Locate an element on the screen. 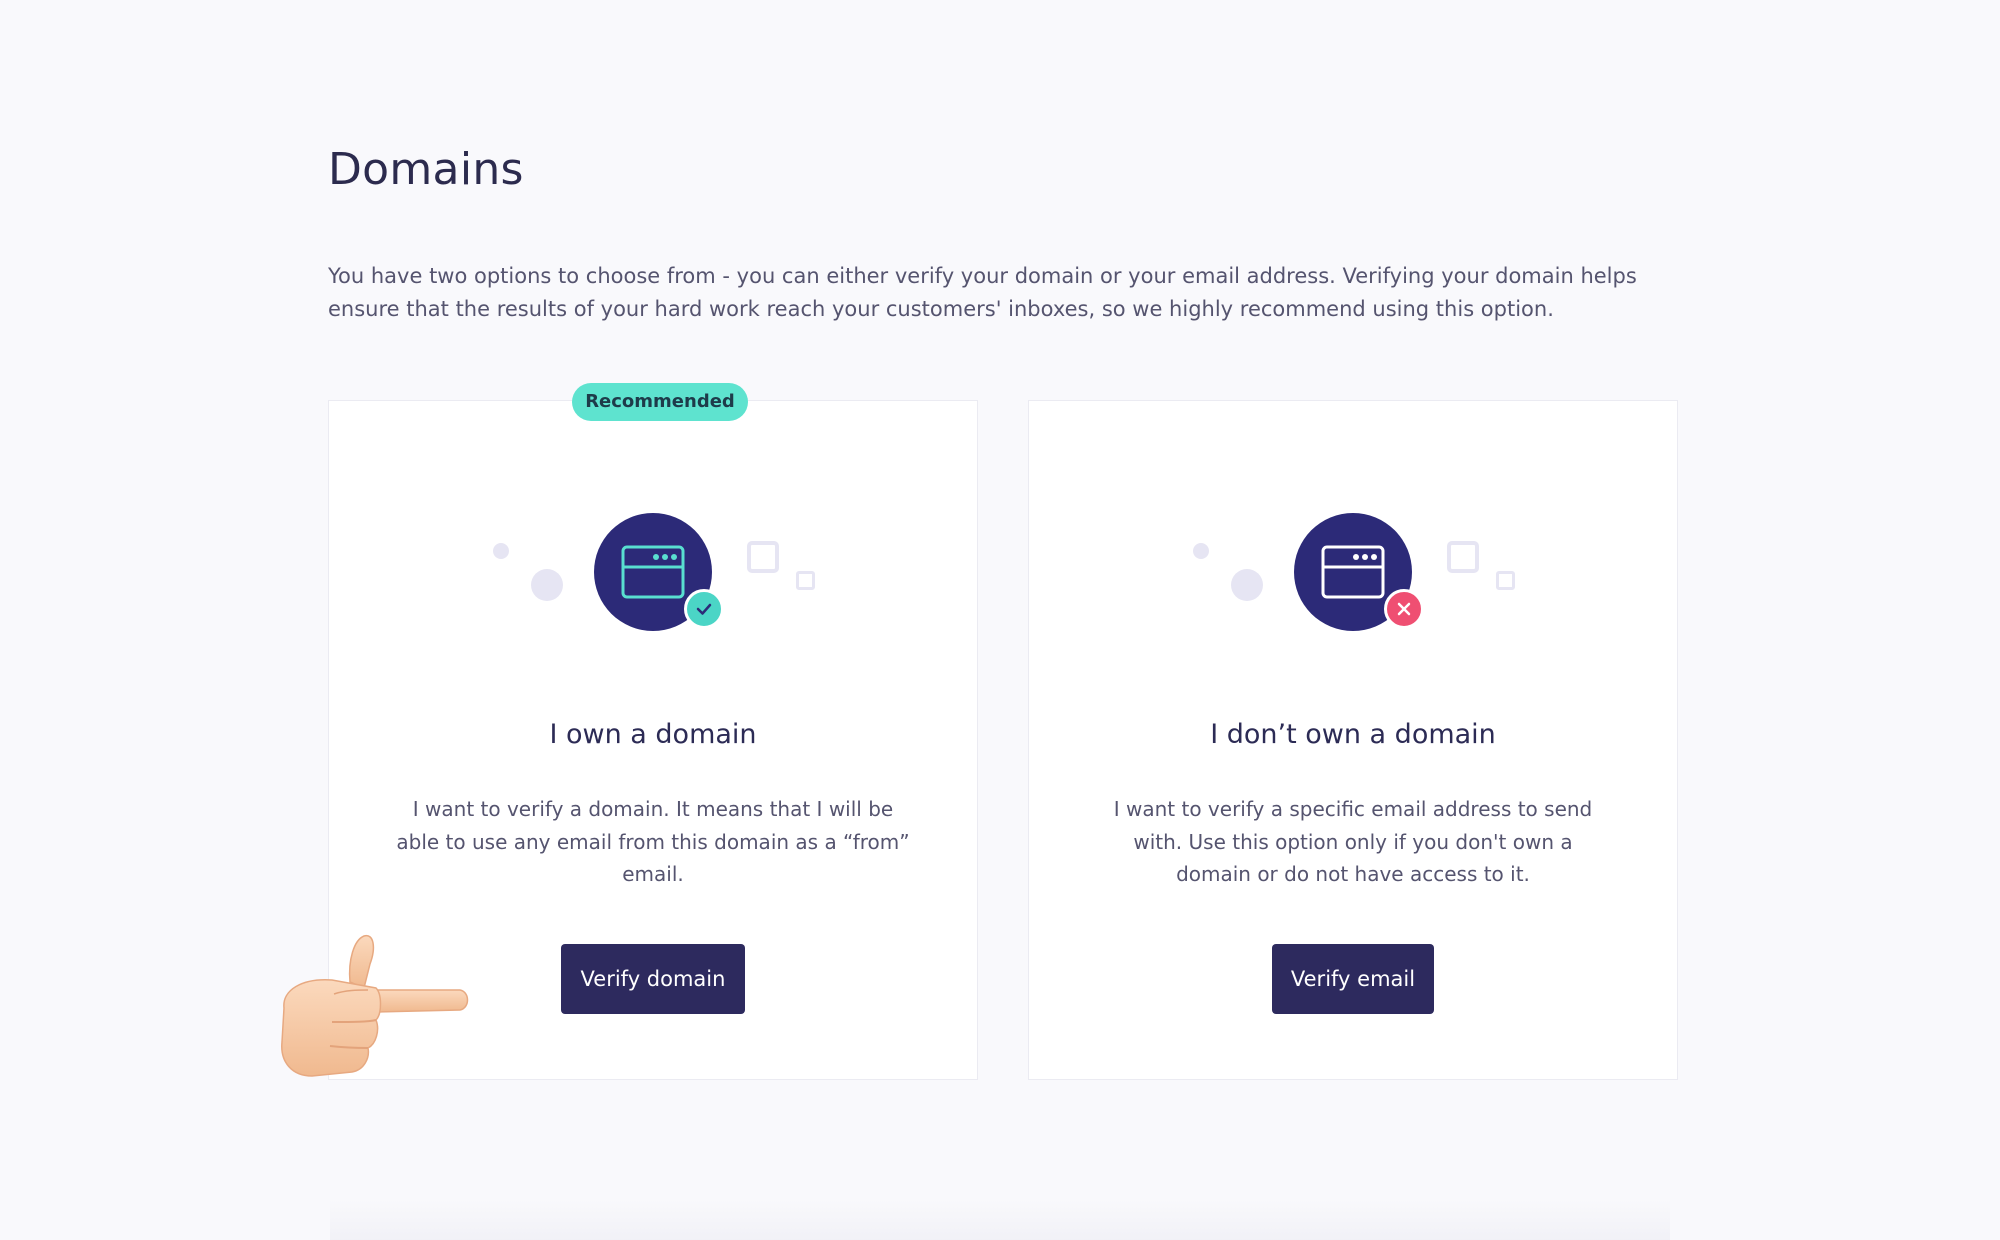 This screenshot has width=2000, height=1240. domain-illustration is located at coordinates (653, 531).